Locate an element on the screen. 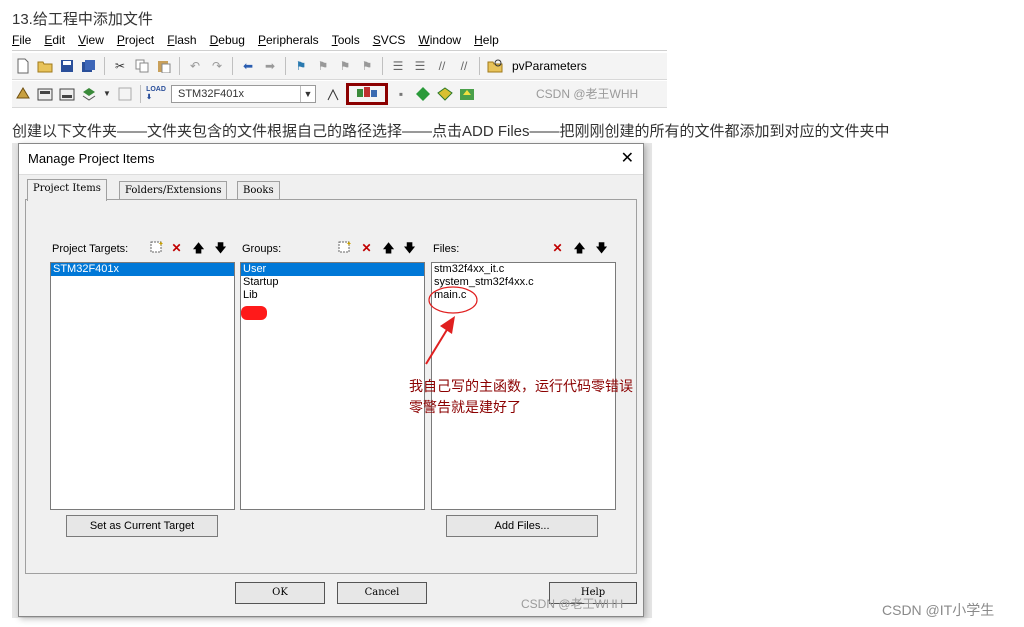 This screenshot has height=627, width=1024. annotation-text: 我自己写的主函数，运行代码零错误零警告就是建好了 is located at coordinates (521, 396).